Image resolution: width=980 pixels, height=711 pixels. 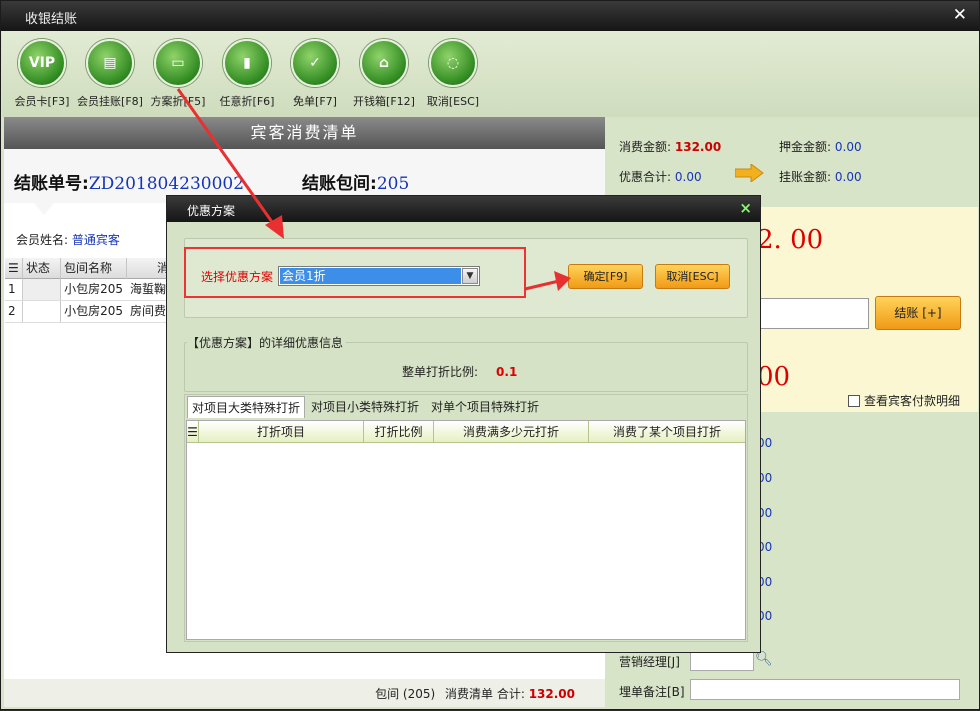 I want to click on member-credit-button: ▤ 会员挂账[F8], so click(x=110, y=74).